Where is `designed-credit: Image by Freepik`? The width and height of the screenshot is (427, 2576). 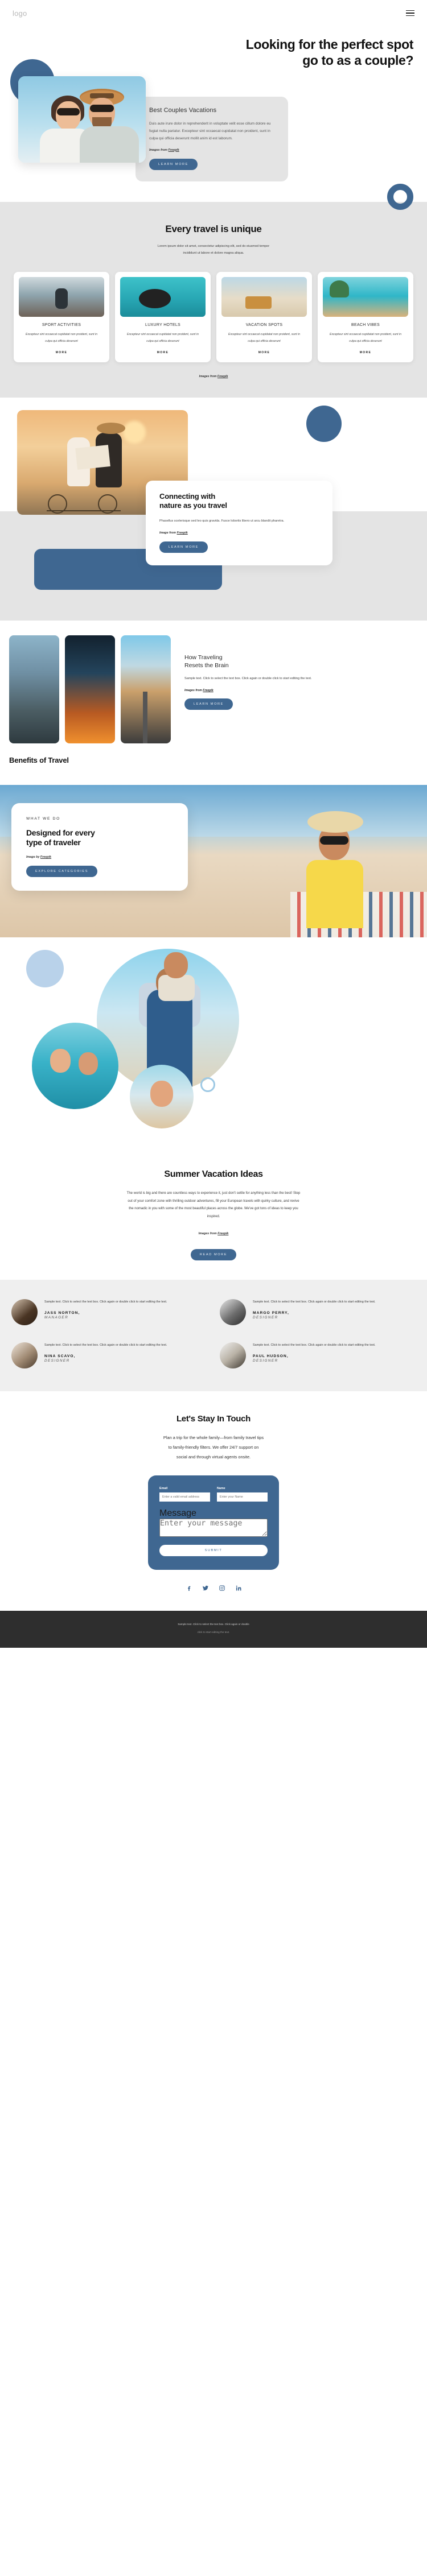
designed-credit: Image by Freepik is located at coordinates (100, 857).